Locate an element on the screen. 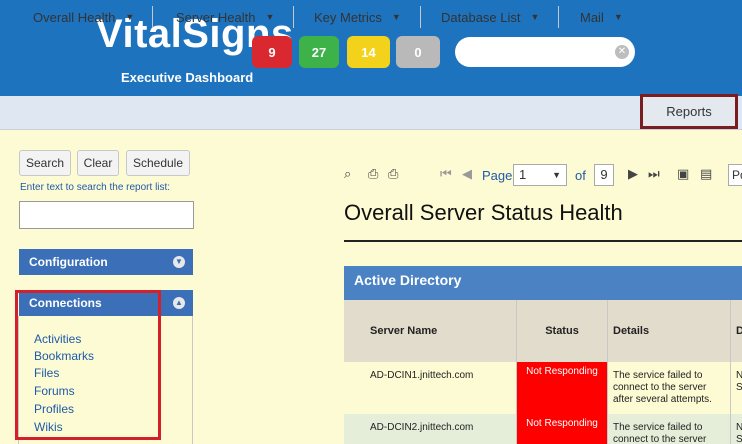  first-page-icon: ⏮ is located at coordinates (446, 174).